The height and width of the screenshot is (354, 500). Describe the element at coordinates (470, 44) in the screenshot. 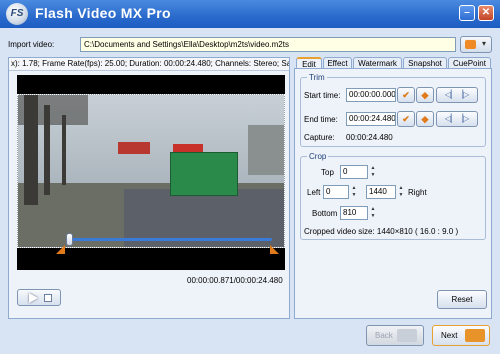

I see `folder-icon` at that location.